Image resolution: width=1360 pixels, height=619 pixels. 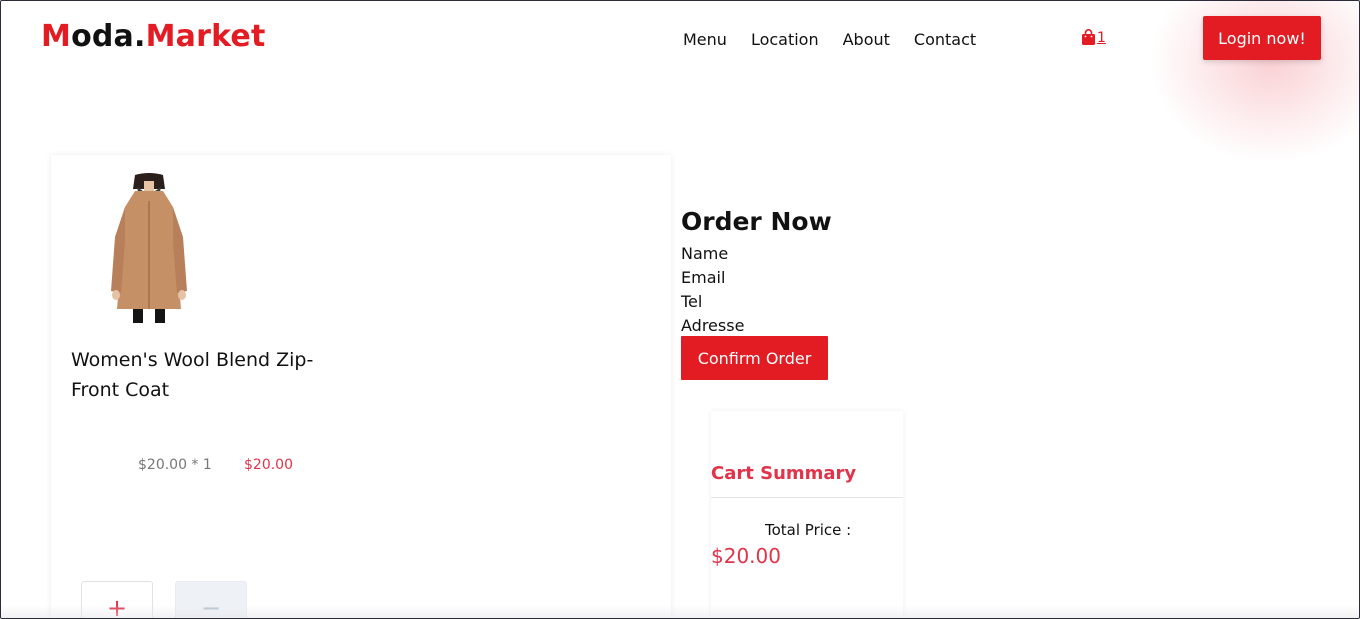 What do you see at coordinates (807, 497) in the screenshot?
I see `summary-divider` at bounding box center [807, 497].